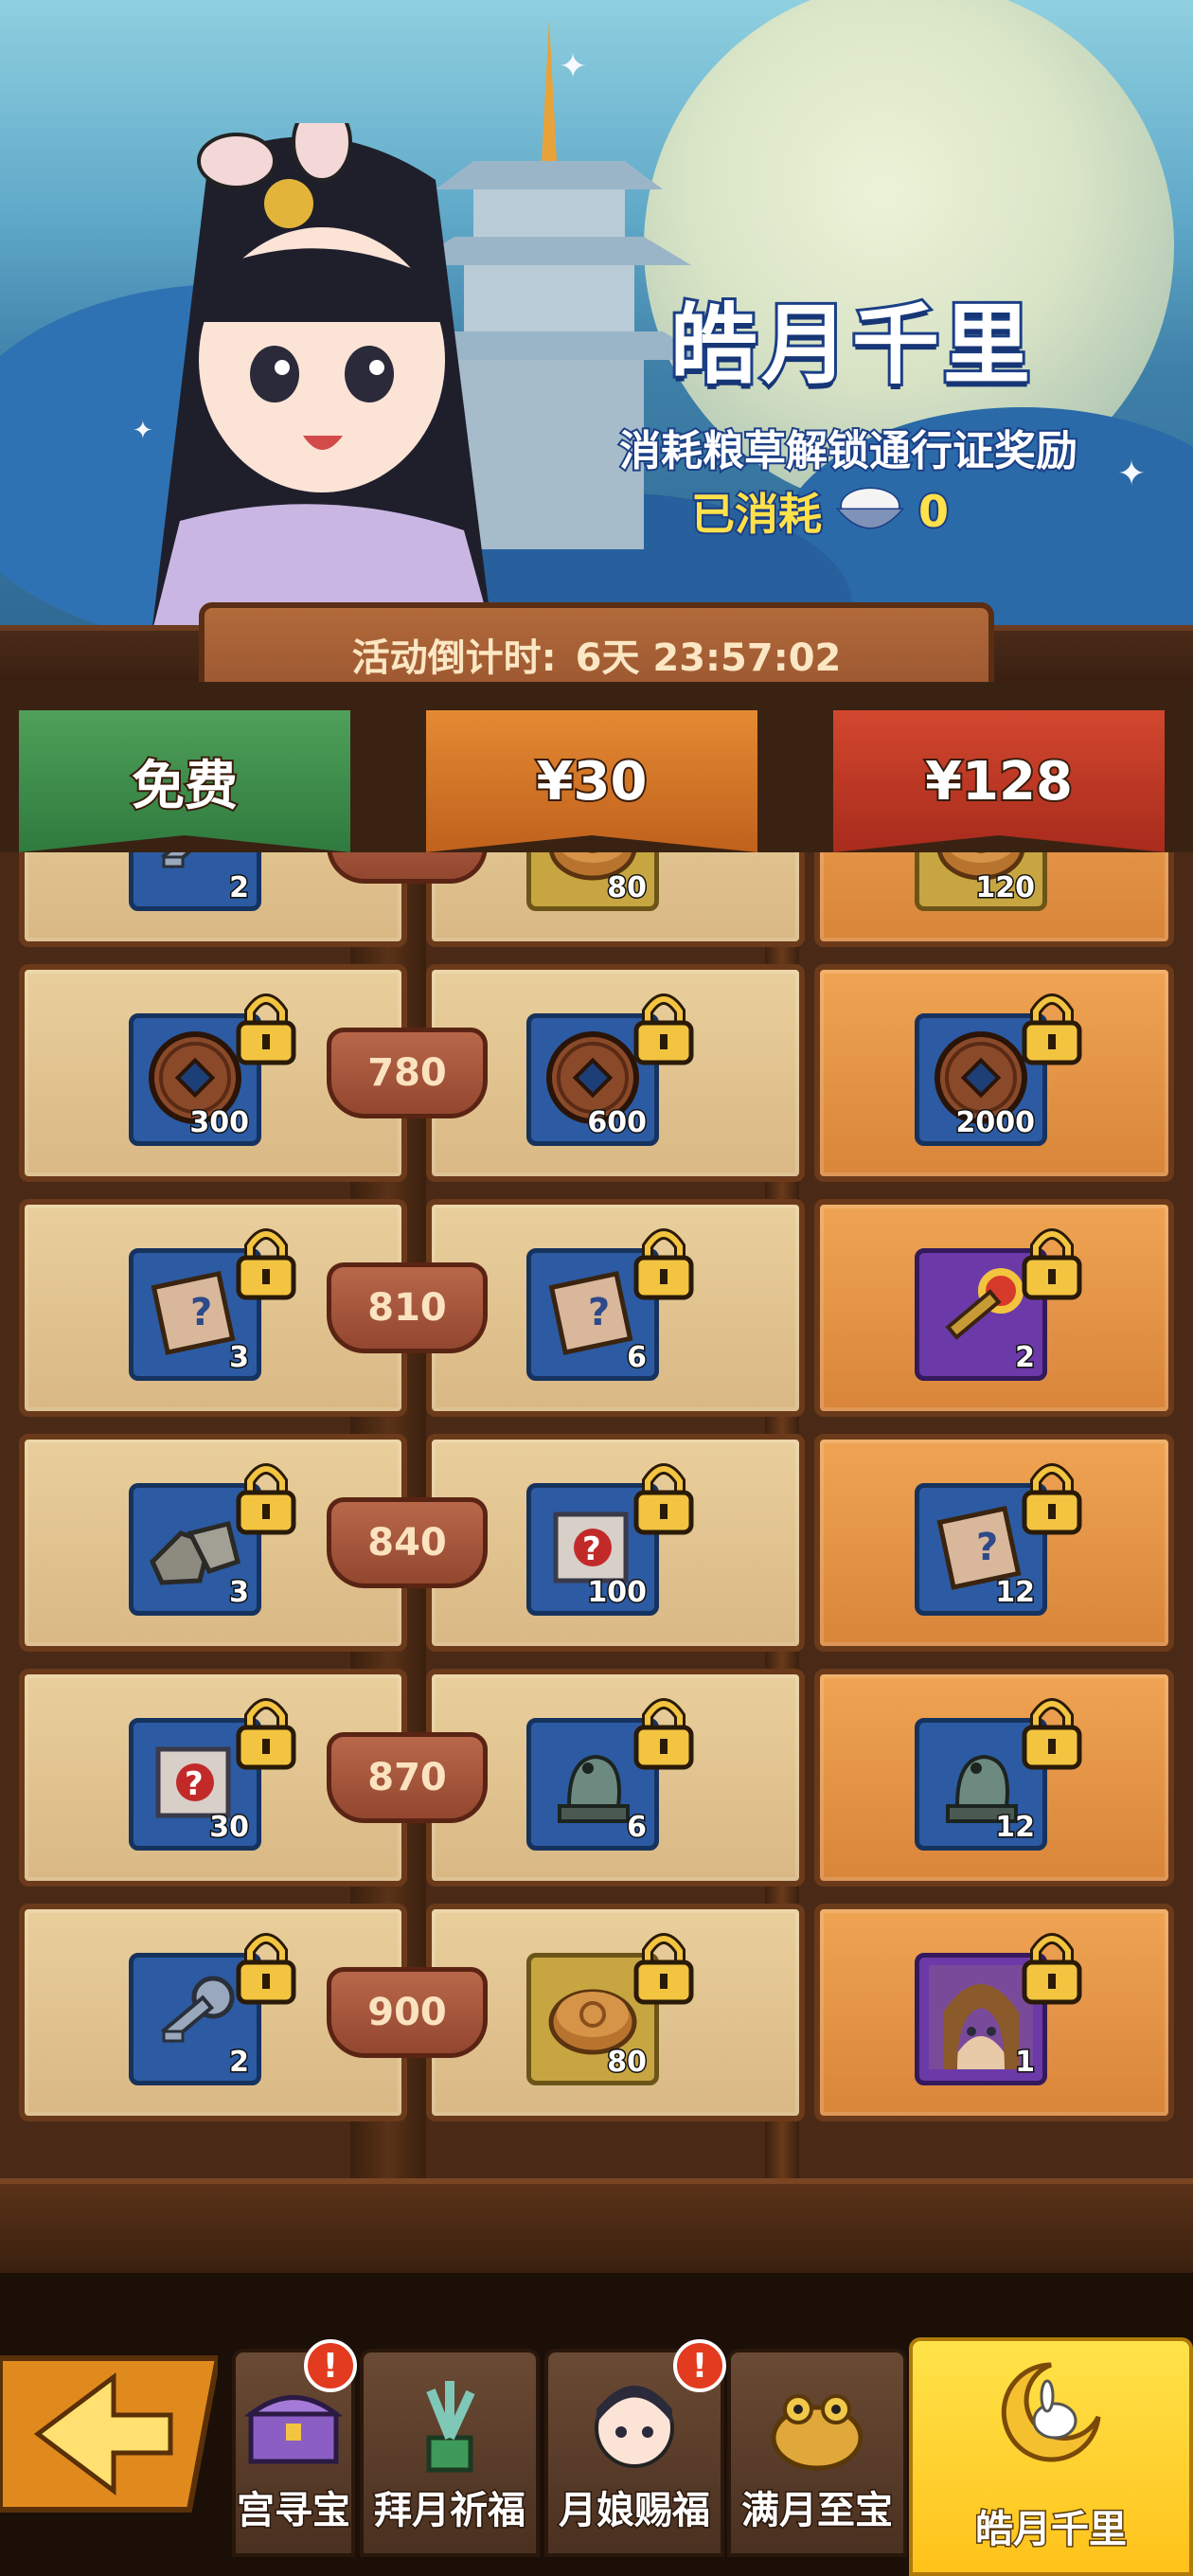  I want to click on nav-tab-label: 宫寻宝, so click(294, 2511).